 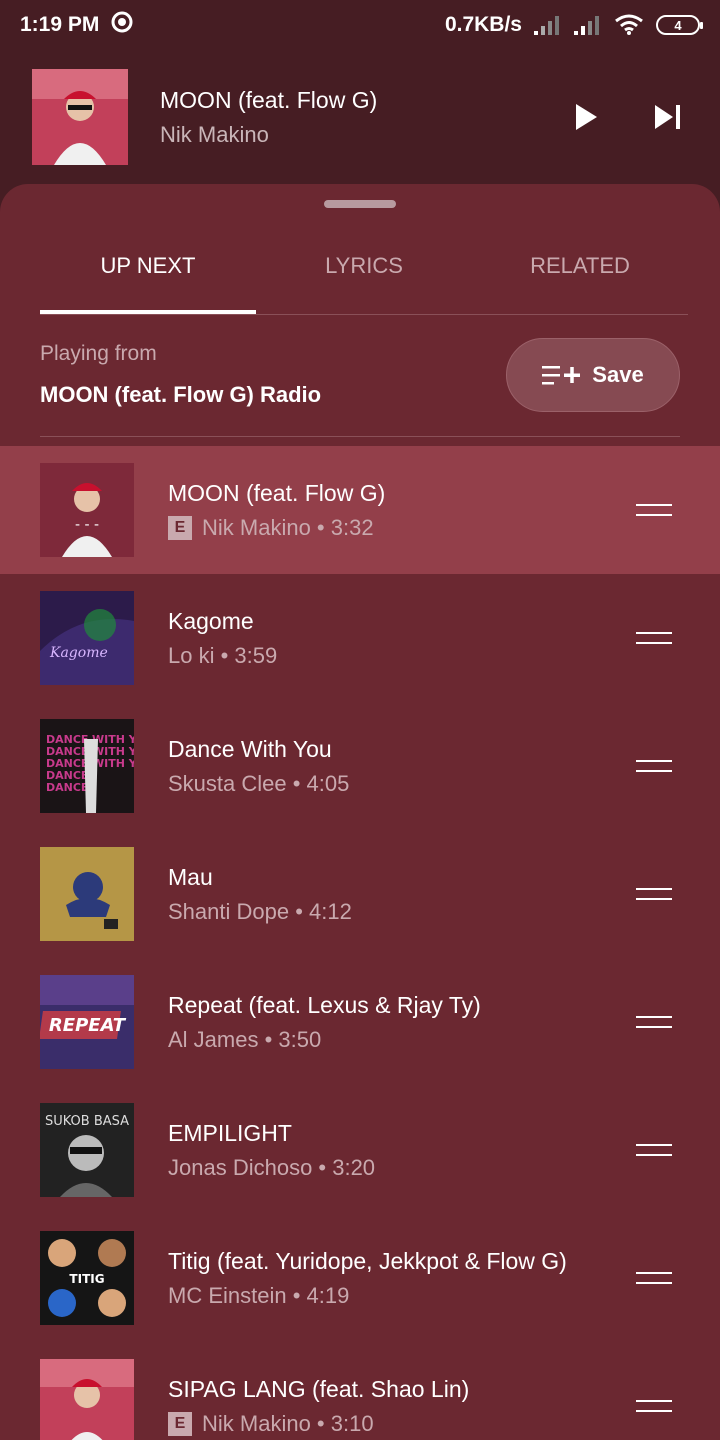 I want to click on track-thumbnail: - - -, so click(x=87, y=510).